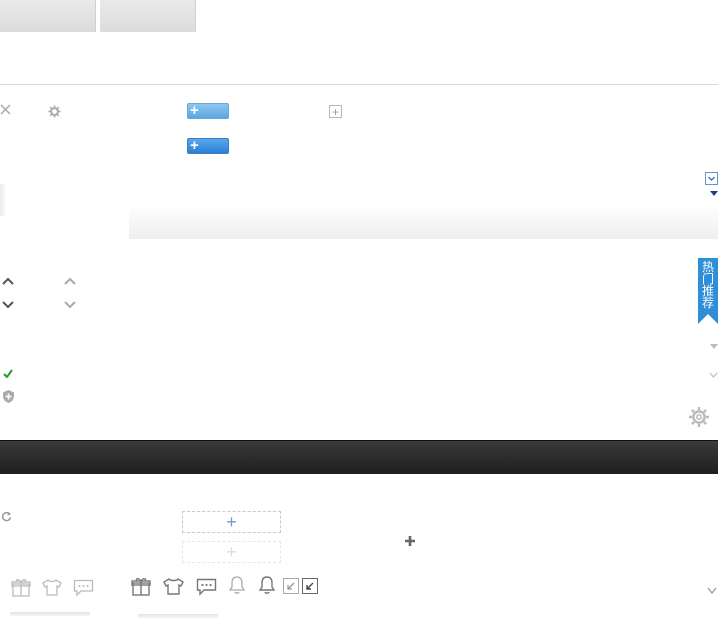  Describe the element at coordinates (8, 305) in the screenshot. I see `chevron-down-icon` at that location.